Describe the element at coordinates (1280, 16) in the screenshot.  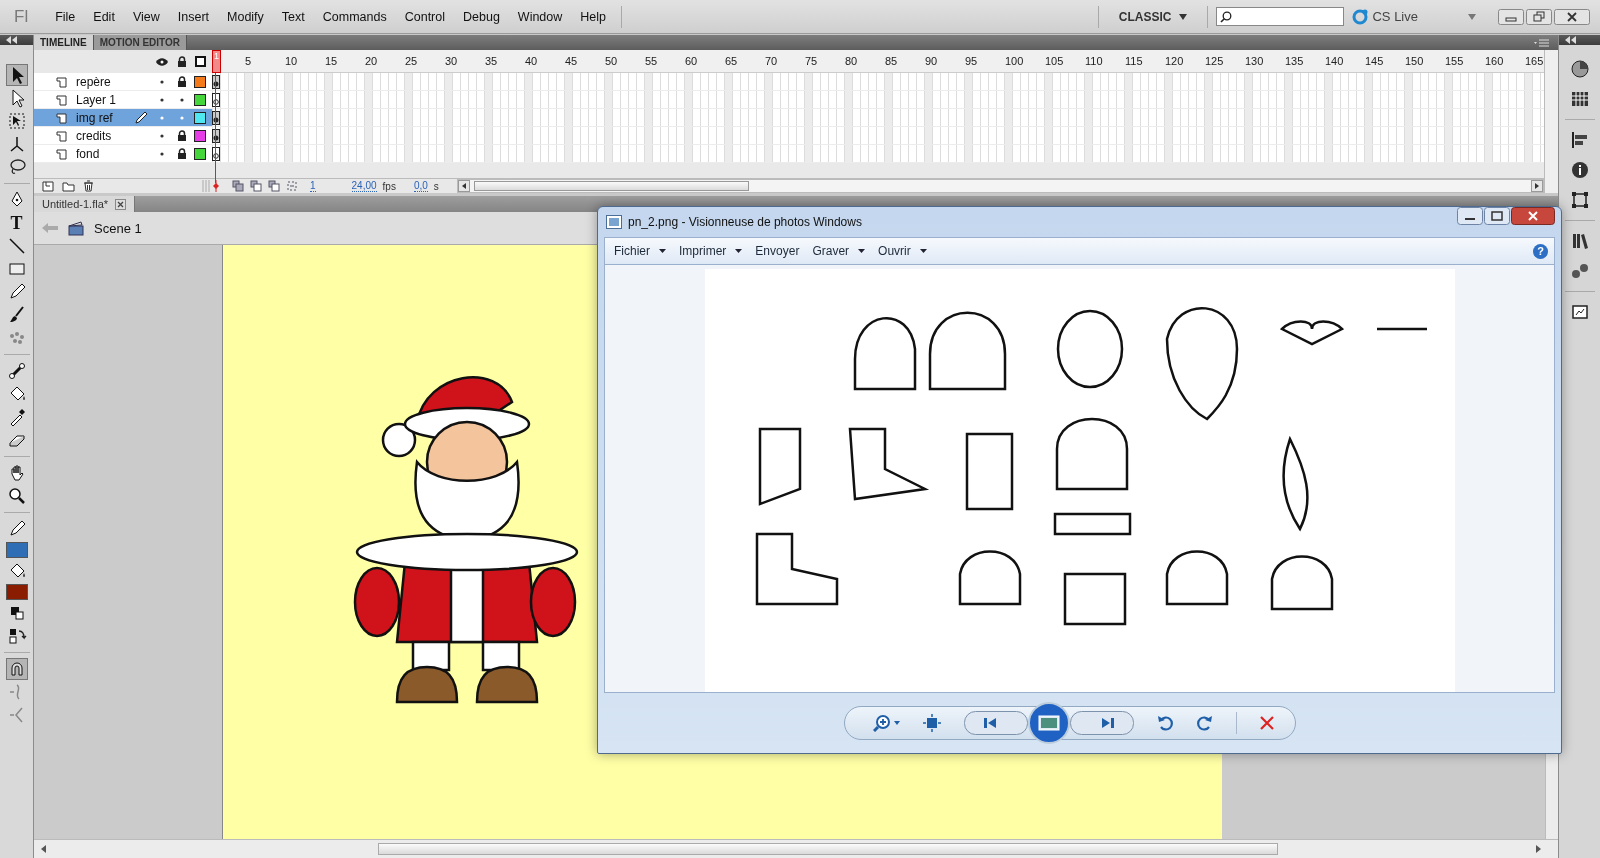
I see `search-field` at that location.